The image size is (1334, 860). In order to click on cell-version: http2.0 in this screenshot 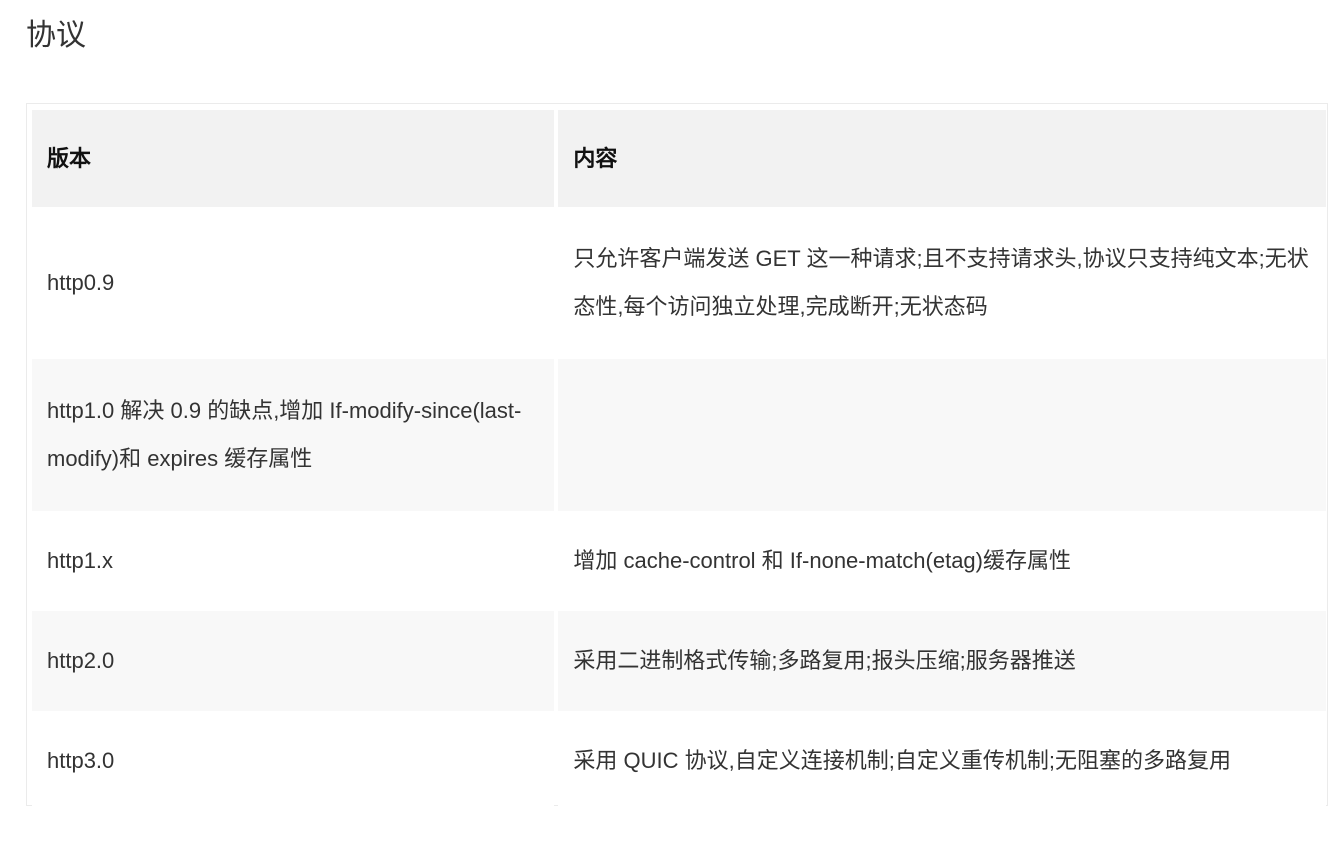, I will do `click(293, 661)`.